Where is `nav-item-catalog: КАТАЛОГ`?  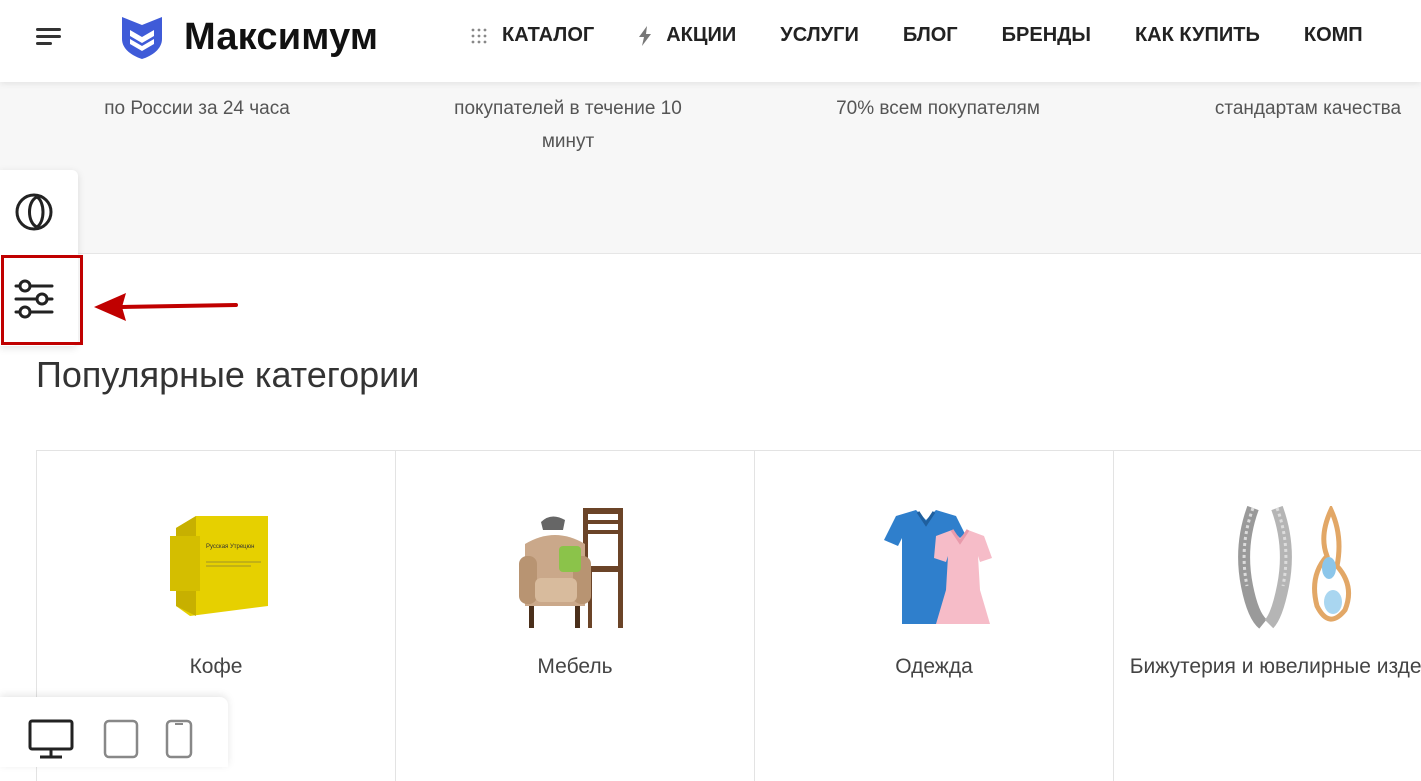 nav-item-catalog: КАТАЛОГ is located at coordinates (532, 35).